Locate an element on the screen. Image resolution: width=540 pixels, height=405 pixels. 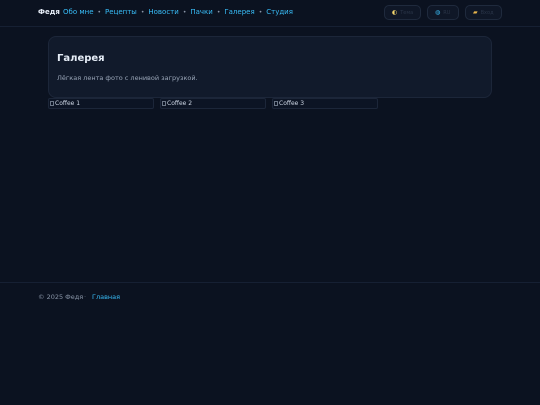
theme-toggle-button: ◐ Тема is located at coordinates (402, 12).